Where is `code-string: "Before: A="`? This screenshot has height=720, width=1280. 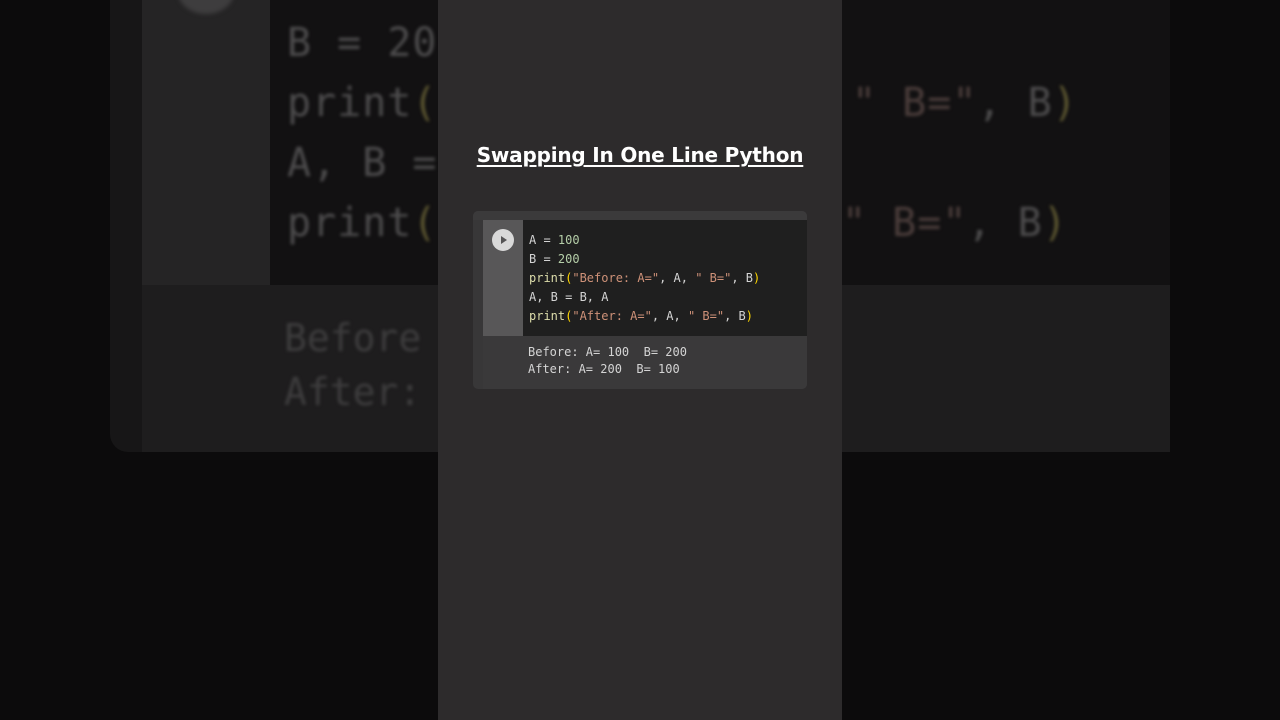 code-string: "Before: A=" is located at coordinates (616, 278).